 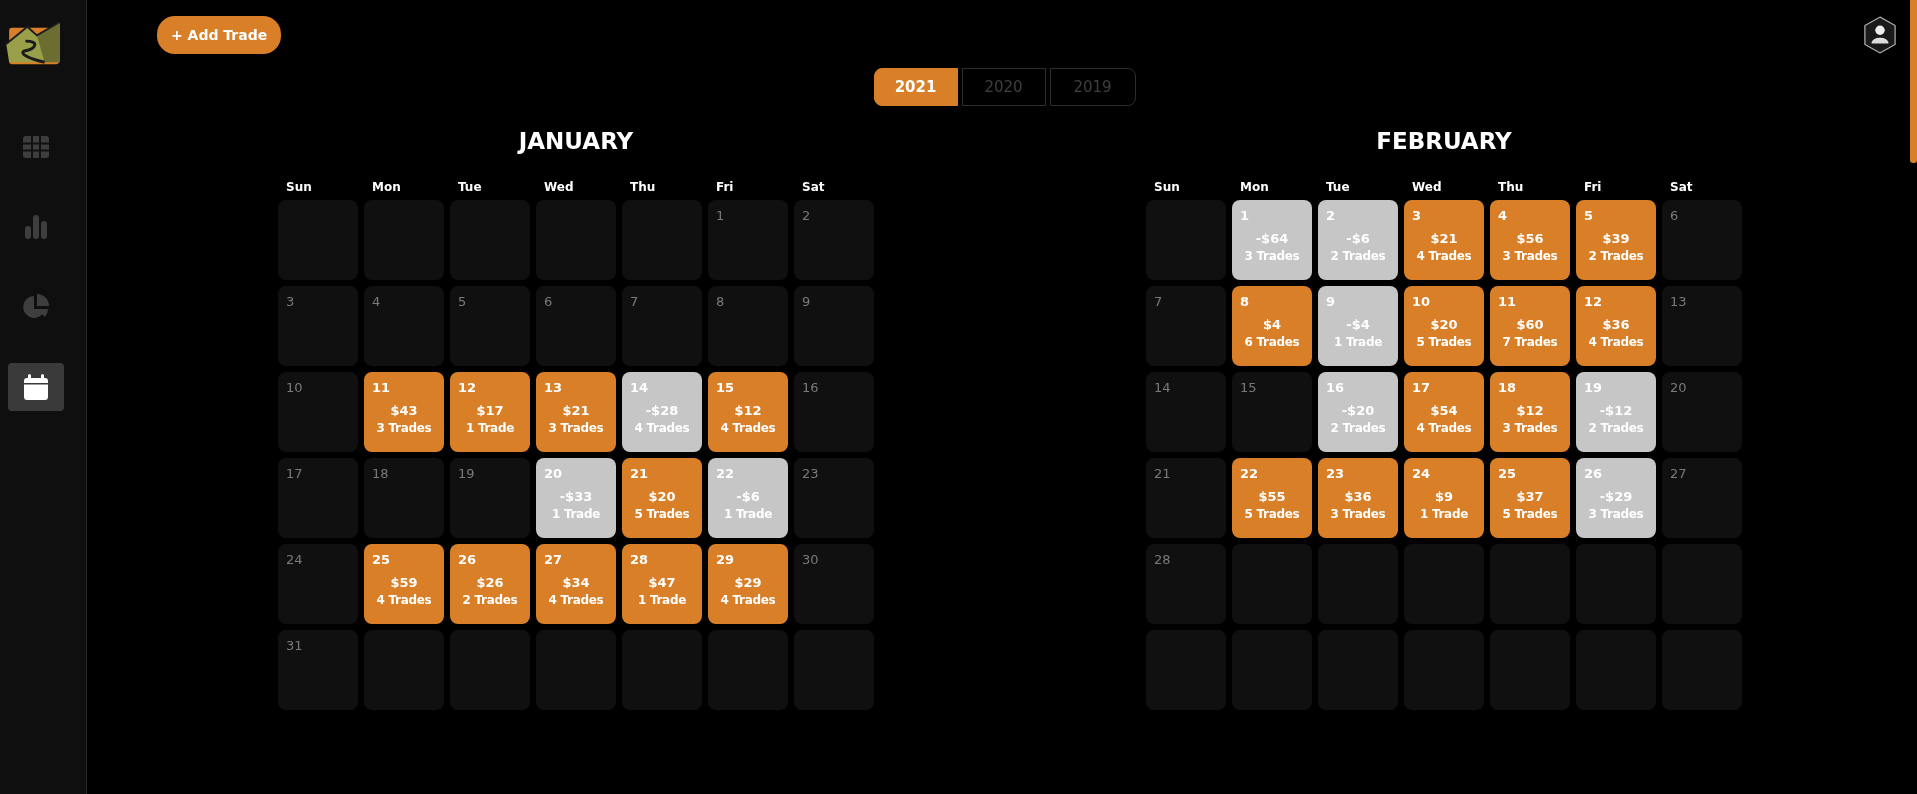 What do you see at coordinates (834, 498) in the screenshot?
I see `day-cell: 23` at bounding box center [834, 498].